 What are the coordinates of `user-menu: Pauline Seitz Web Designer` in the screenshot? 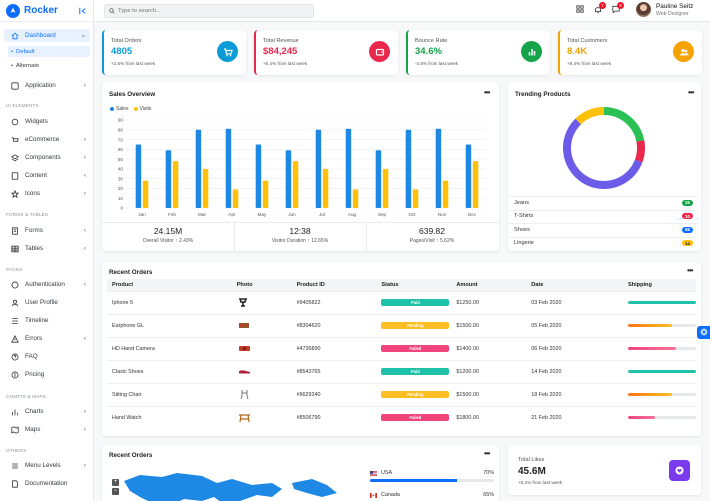 It's located at (664, 9).